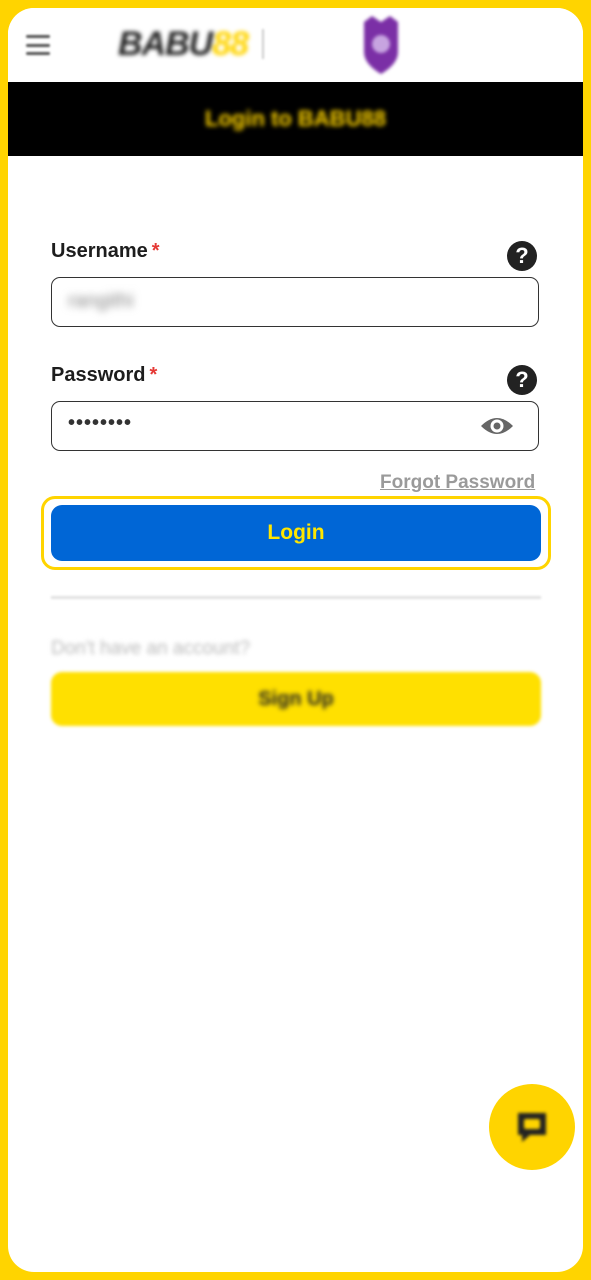 Image resolution: width=591 pixels, height=1280 pixels. I want to click on page-banner: Login to BABU88, so click(295, 119).